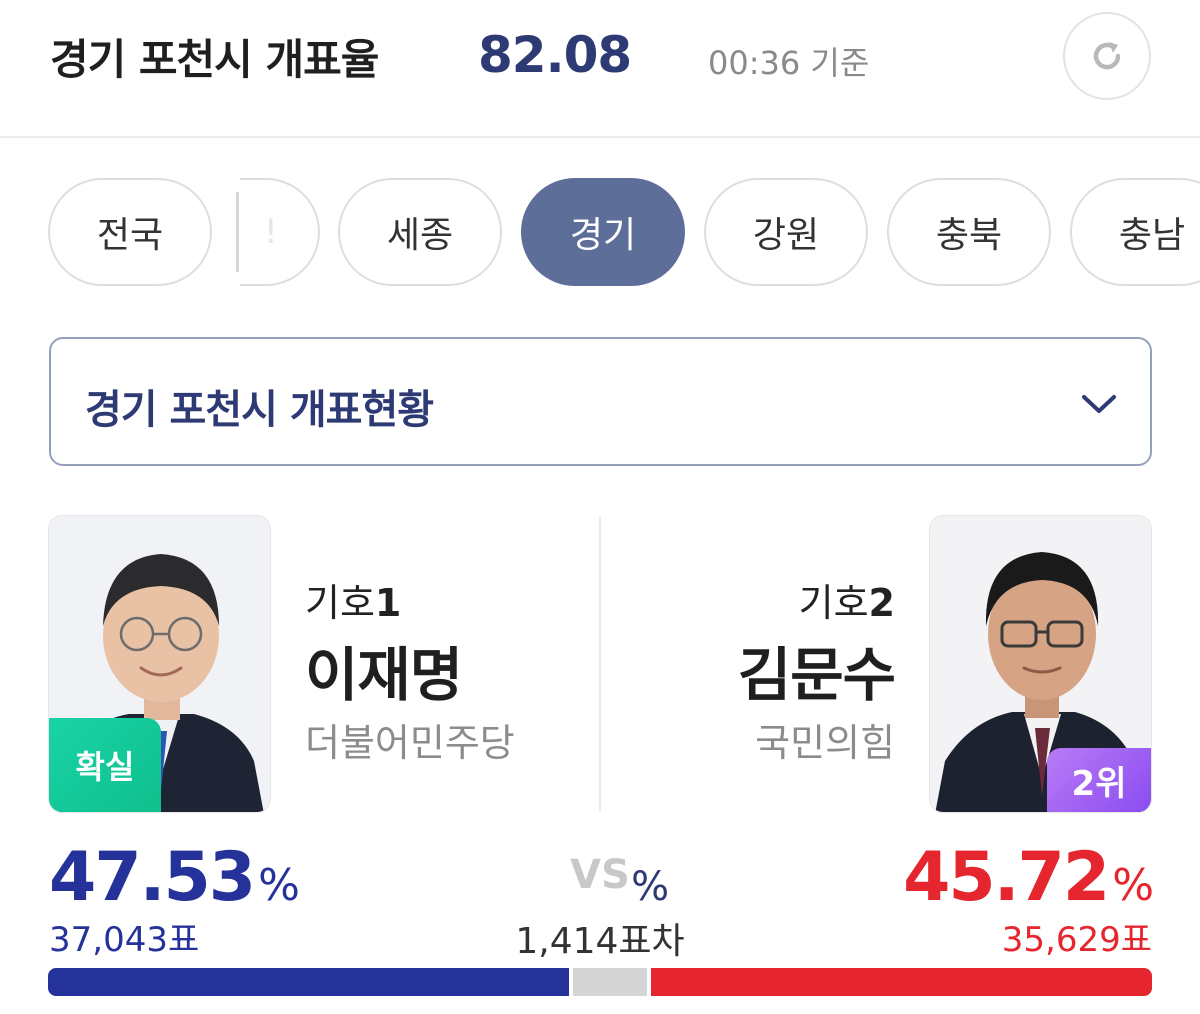 Image resolution: width=1200 pixels, height=1014 pixels. I want to click on vote-share-bar-others, so click(609, 982).